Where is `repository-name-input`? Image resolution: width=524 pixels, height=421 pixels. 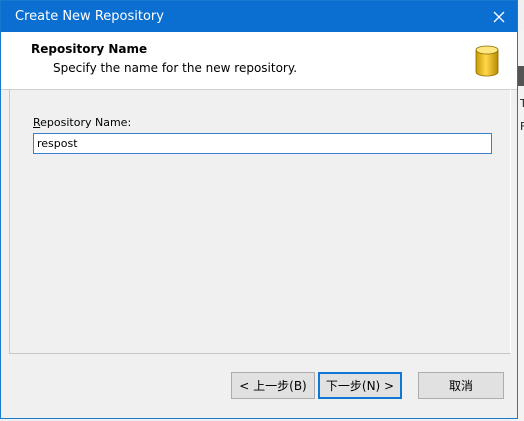 repository-name-input is located at coordinates (262, 143).